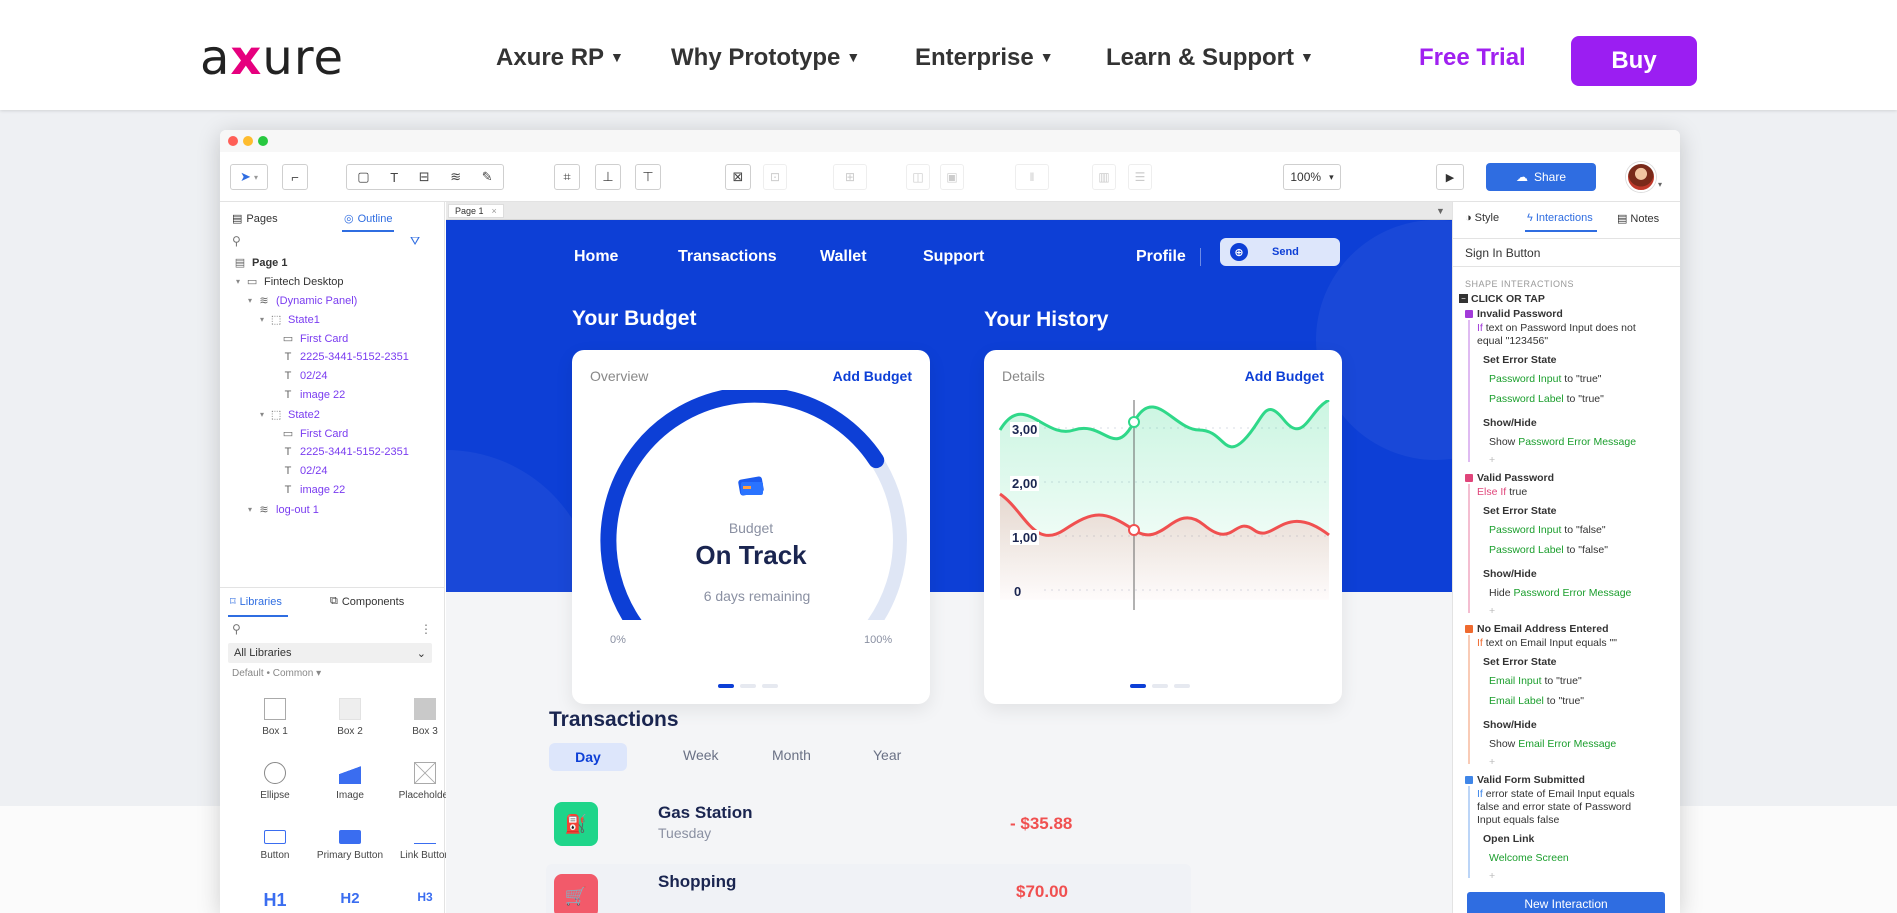  Describe the element at coordinates (1161, 257) in the screenshot. I see `fintech-nav-profile: Profile` at that location.